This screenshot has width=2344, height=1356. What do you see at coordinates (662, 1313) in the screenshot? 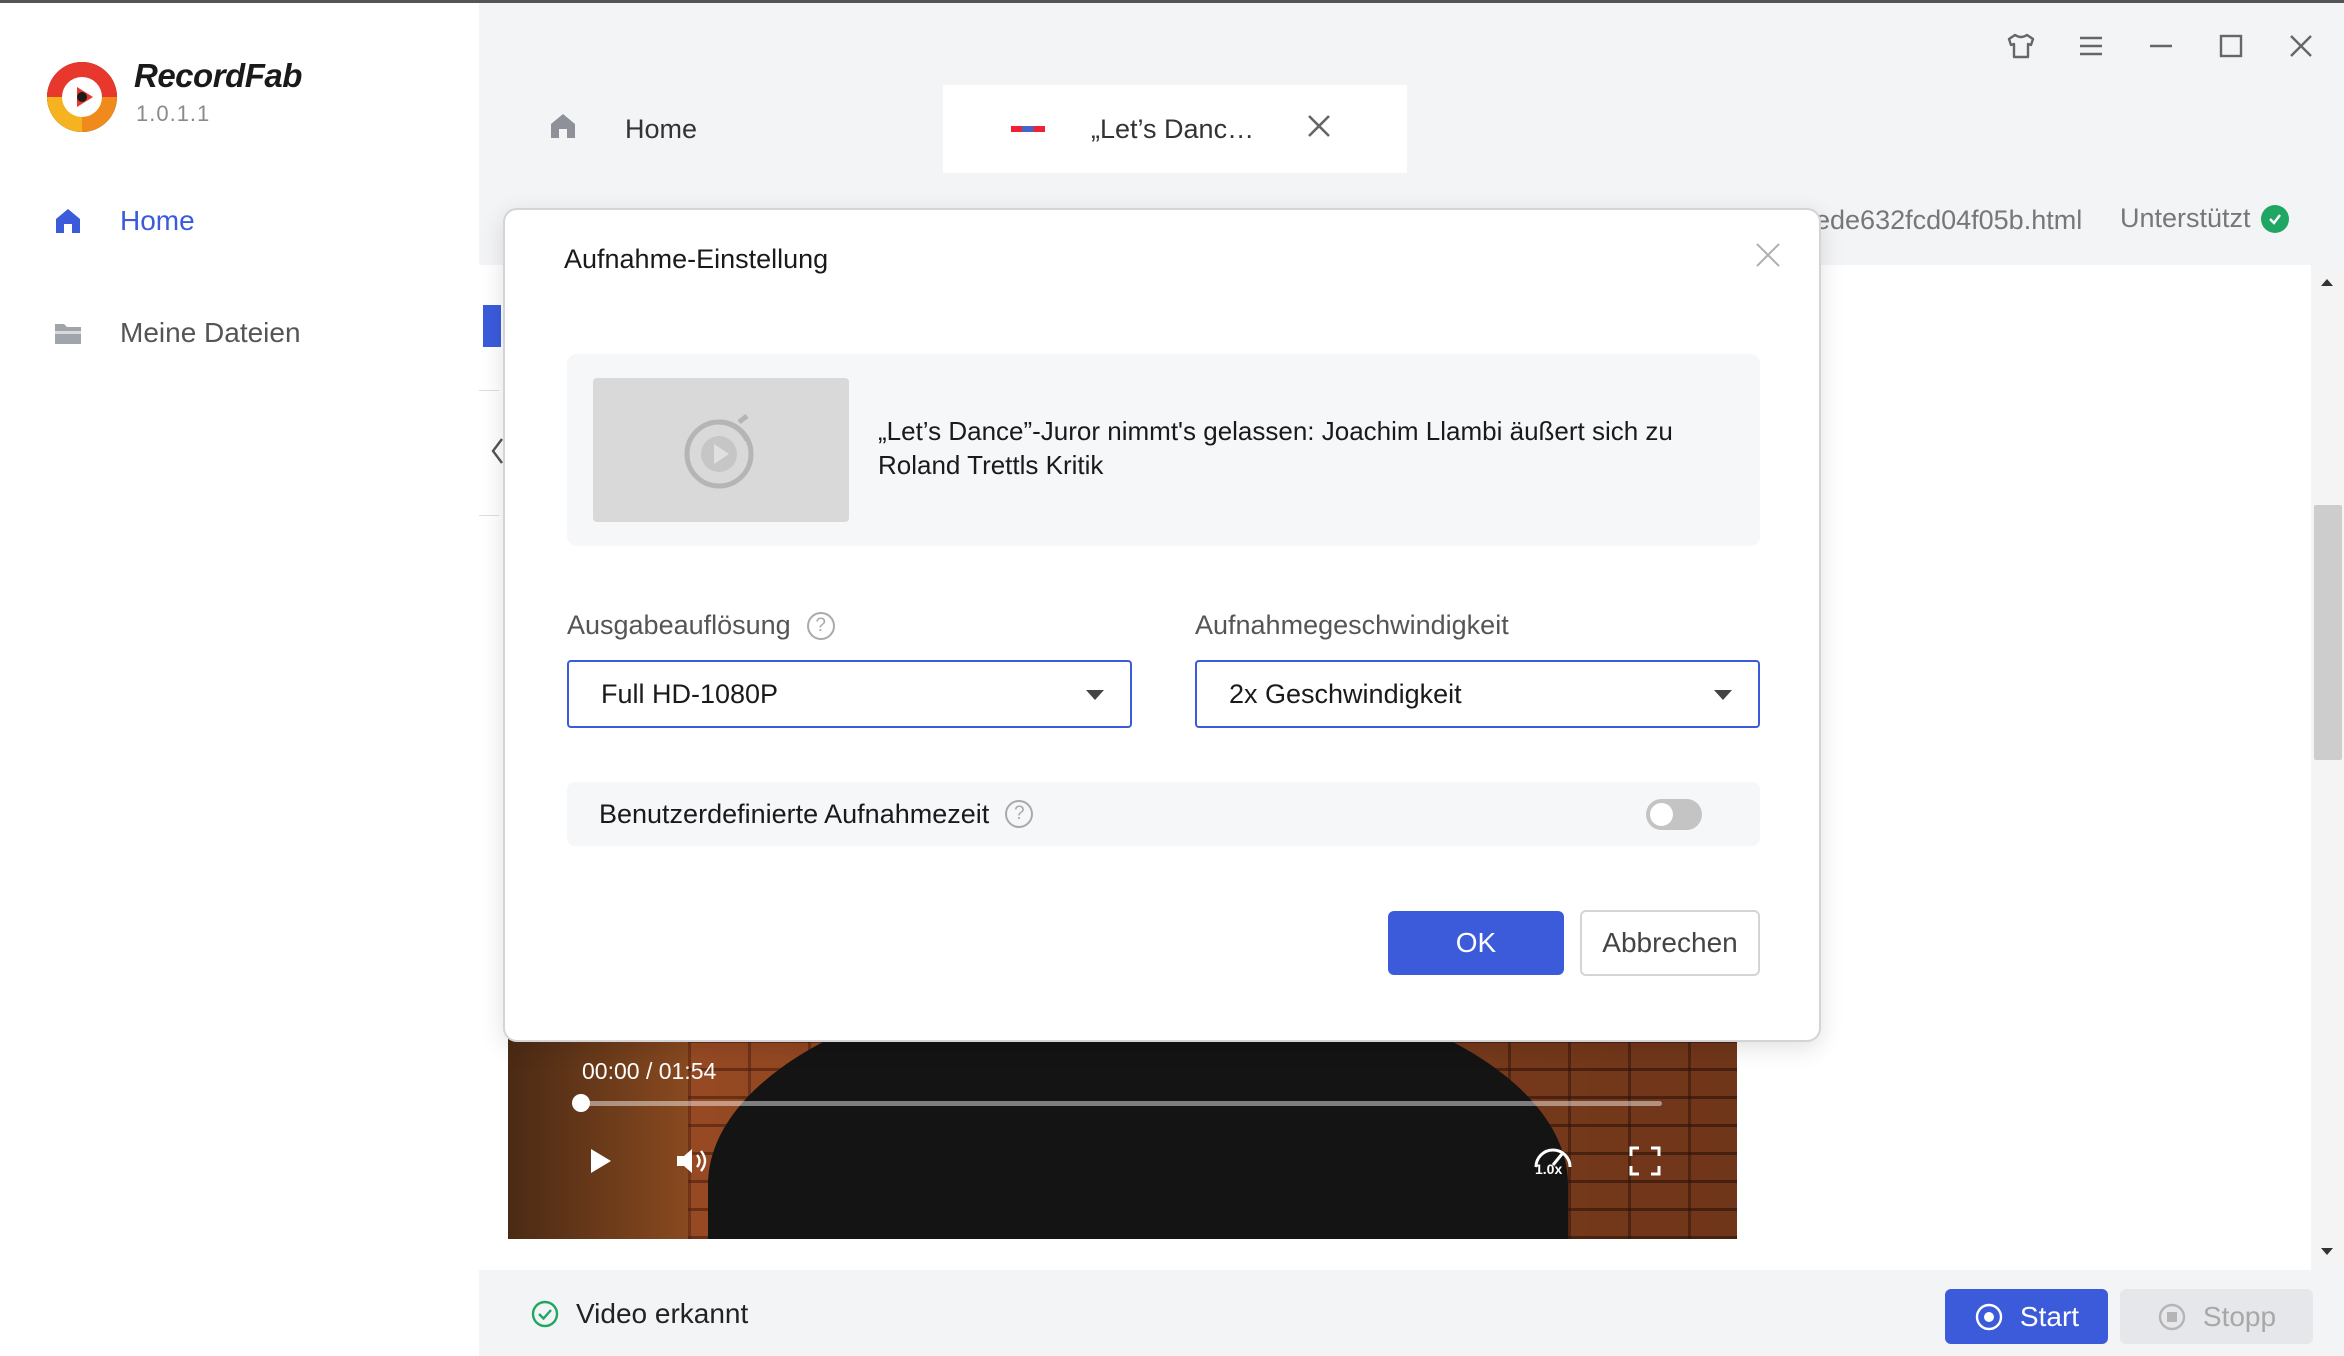
I see `detected-label: Video erkannt` at bounding box center [662, 1313].